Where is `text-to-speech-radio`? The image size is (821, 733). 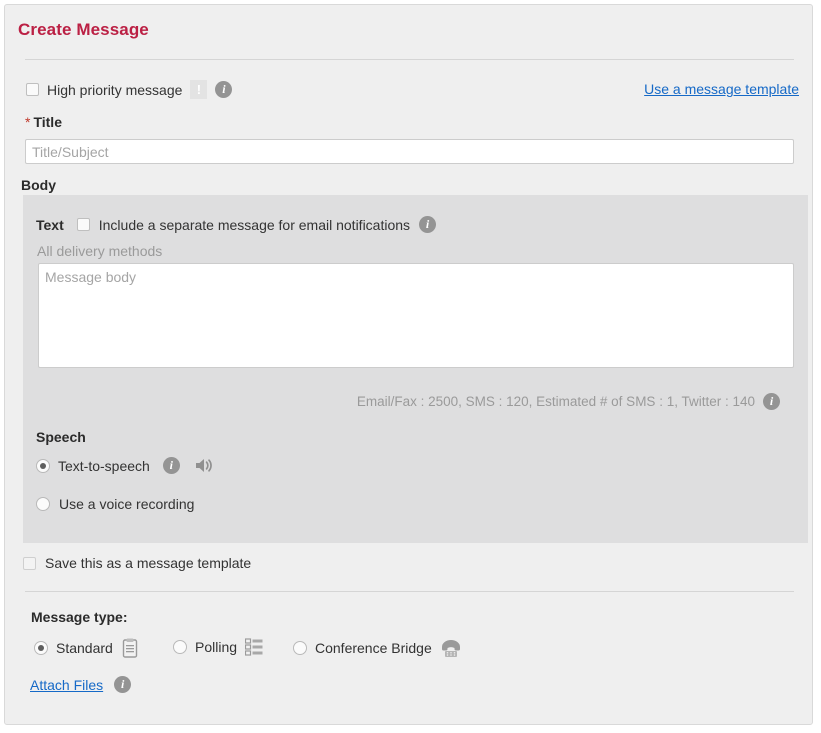 text-to-speech-radio is located at coordinates (43, 465).